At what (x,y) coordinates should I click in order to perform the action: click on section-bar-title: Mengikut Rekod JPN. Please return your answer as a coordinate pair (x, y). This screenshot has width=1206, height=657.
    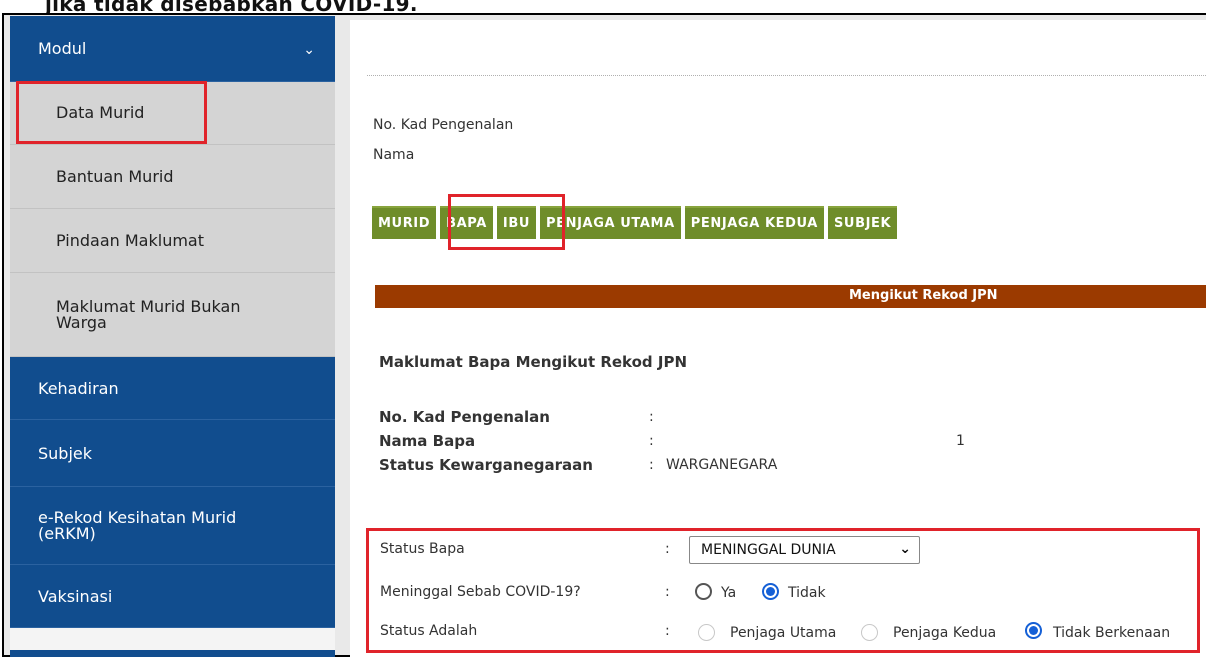
    Looking at the image, I should click on (923, 295).